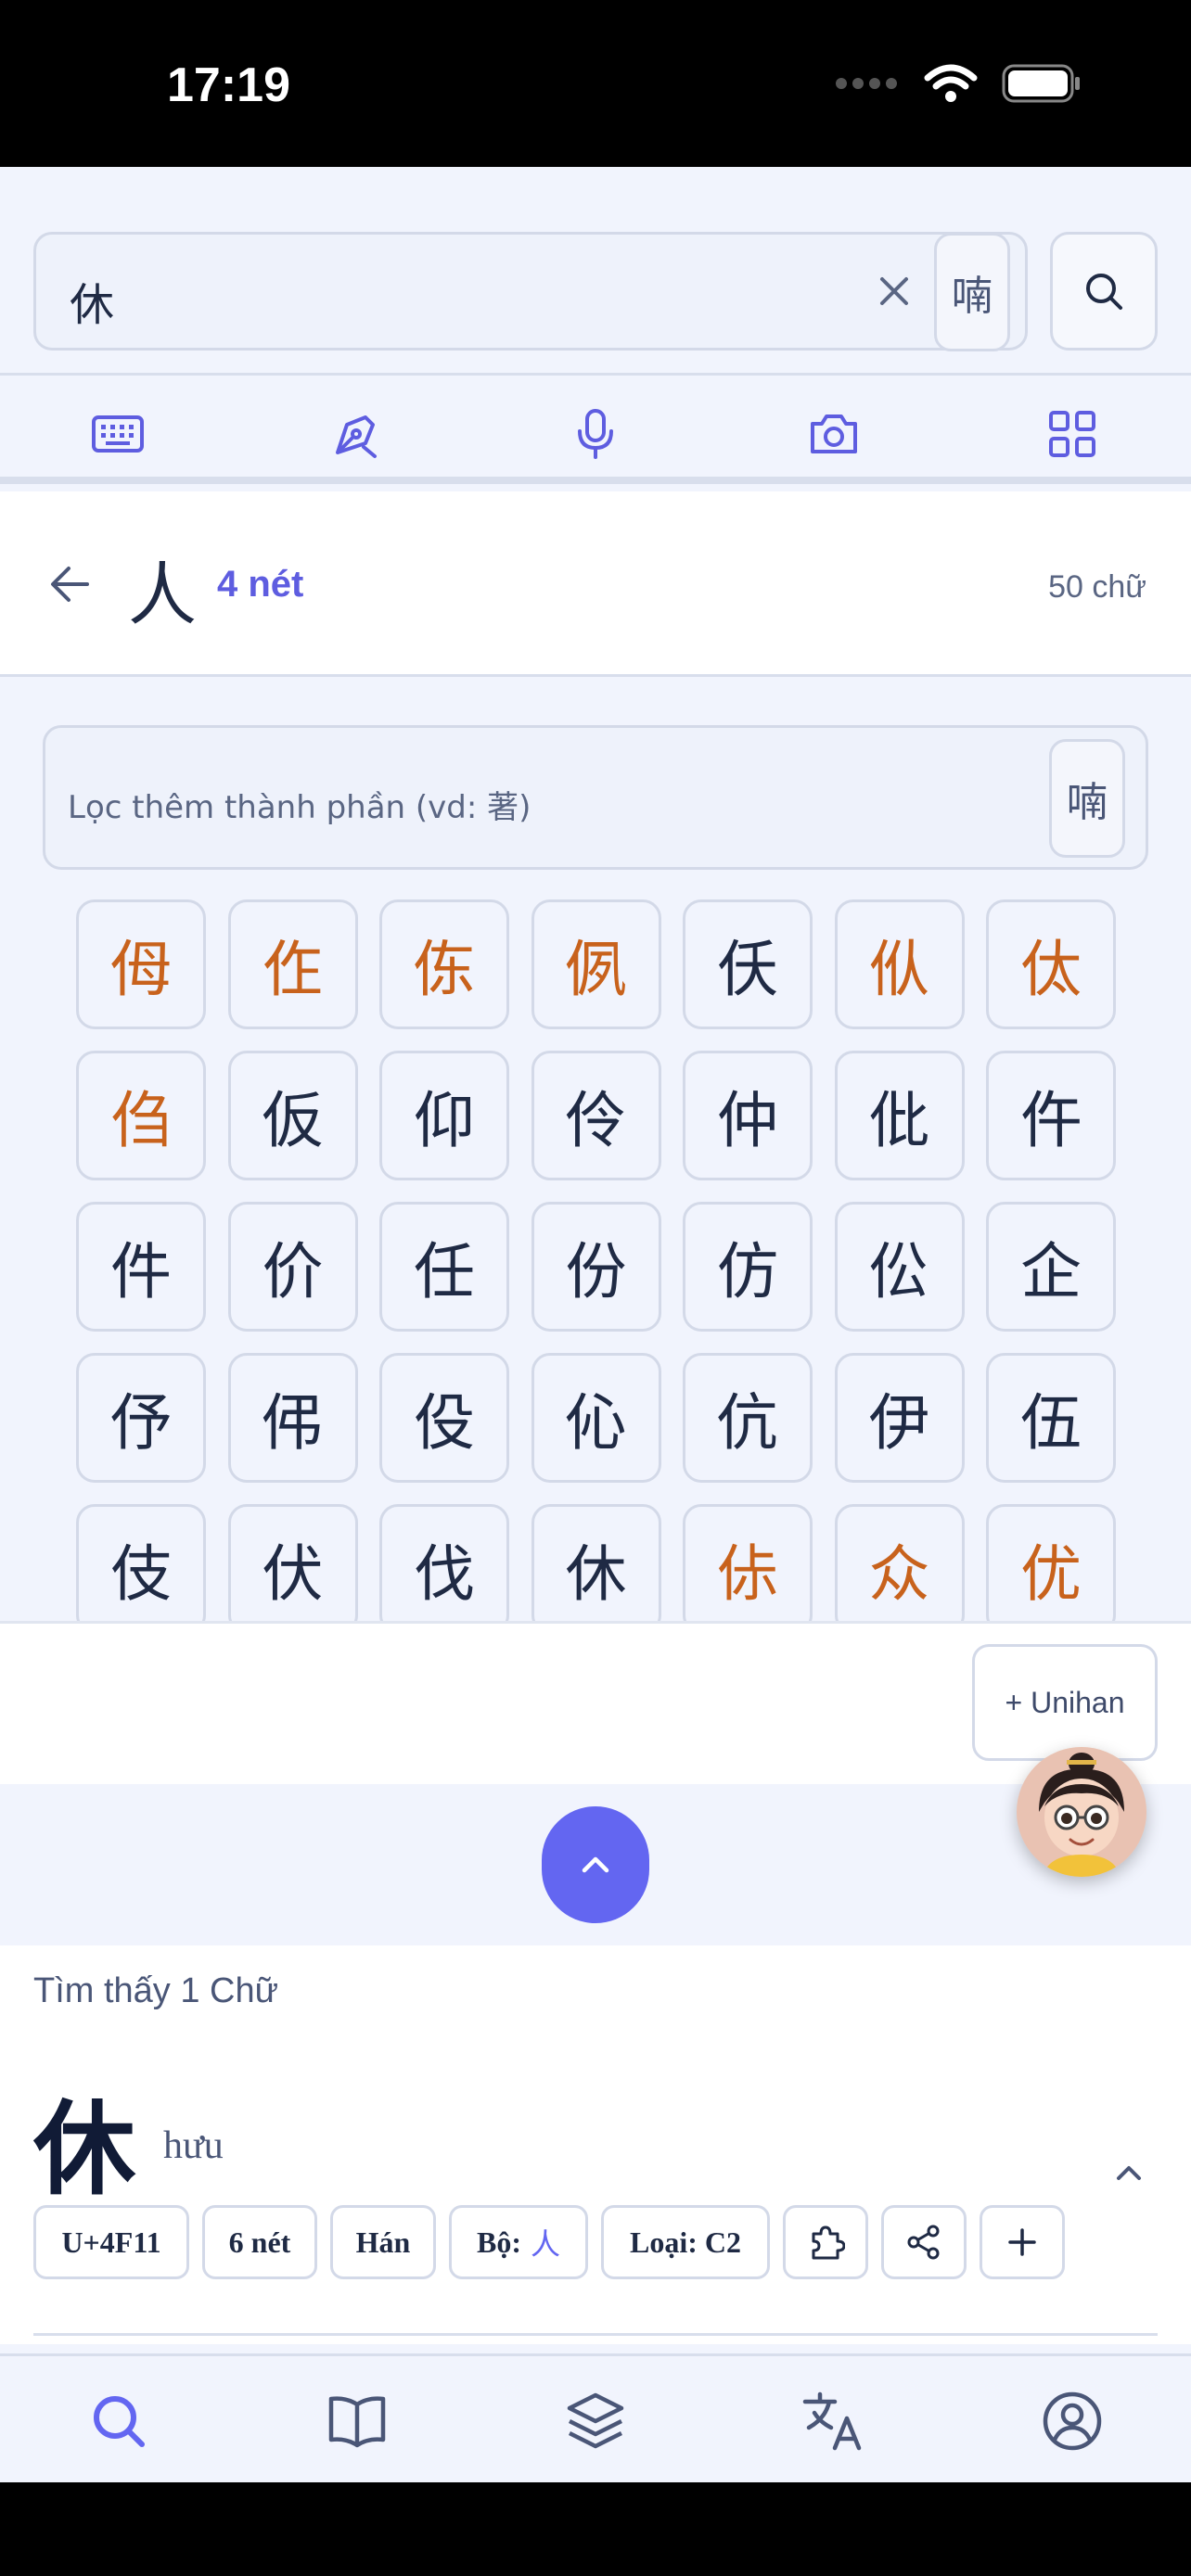 The height and width of the screenshot is (2576, 1191). What do you see at coordinates (1051, 964) in the screenshot?
I see `character-cell: 㑀` at bounding box center [1051, 964].